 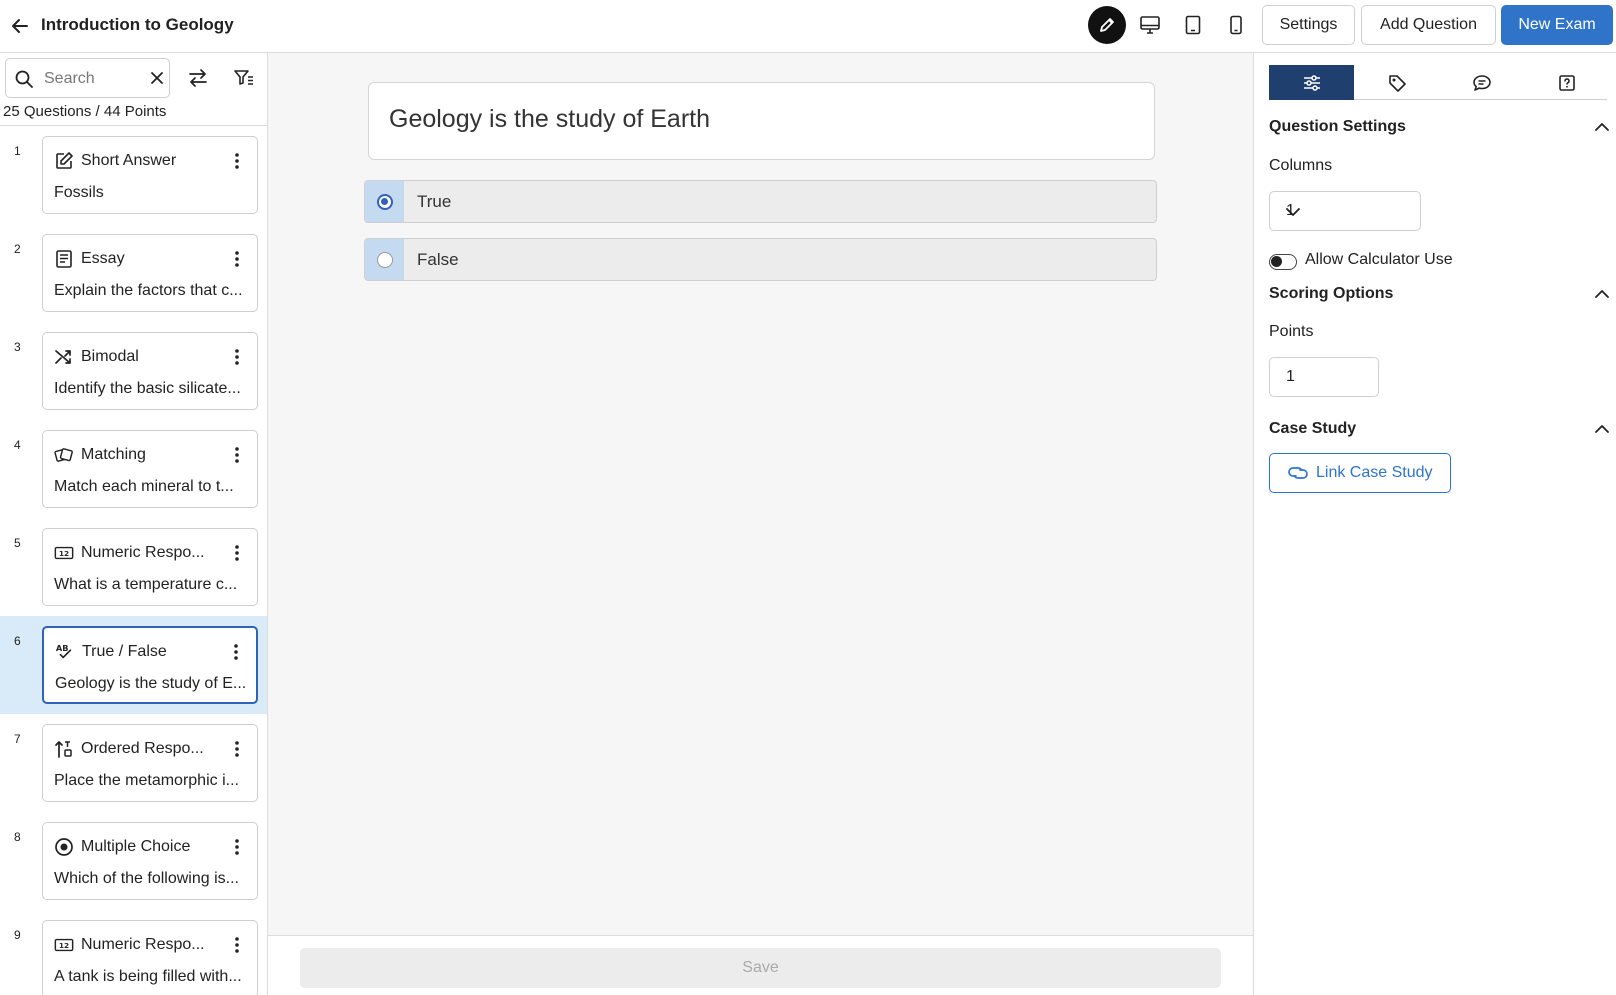 What do you see at coordinates (17, 445) in the screenshot?
I see `question-number: 4` at bounding box center [17, 445].